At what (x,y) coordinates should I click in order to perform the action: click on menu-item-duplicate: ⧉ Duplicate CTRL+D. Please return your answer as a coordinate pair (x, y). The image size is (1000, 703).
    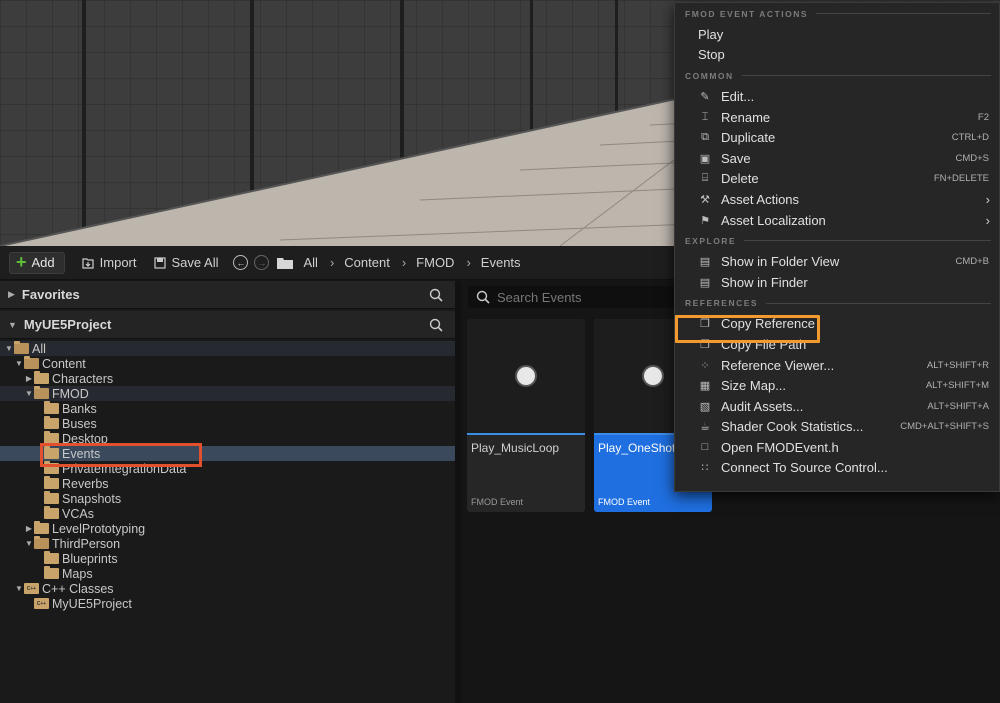
    Looking at the image, I should click on (837, 137).